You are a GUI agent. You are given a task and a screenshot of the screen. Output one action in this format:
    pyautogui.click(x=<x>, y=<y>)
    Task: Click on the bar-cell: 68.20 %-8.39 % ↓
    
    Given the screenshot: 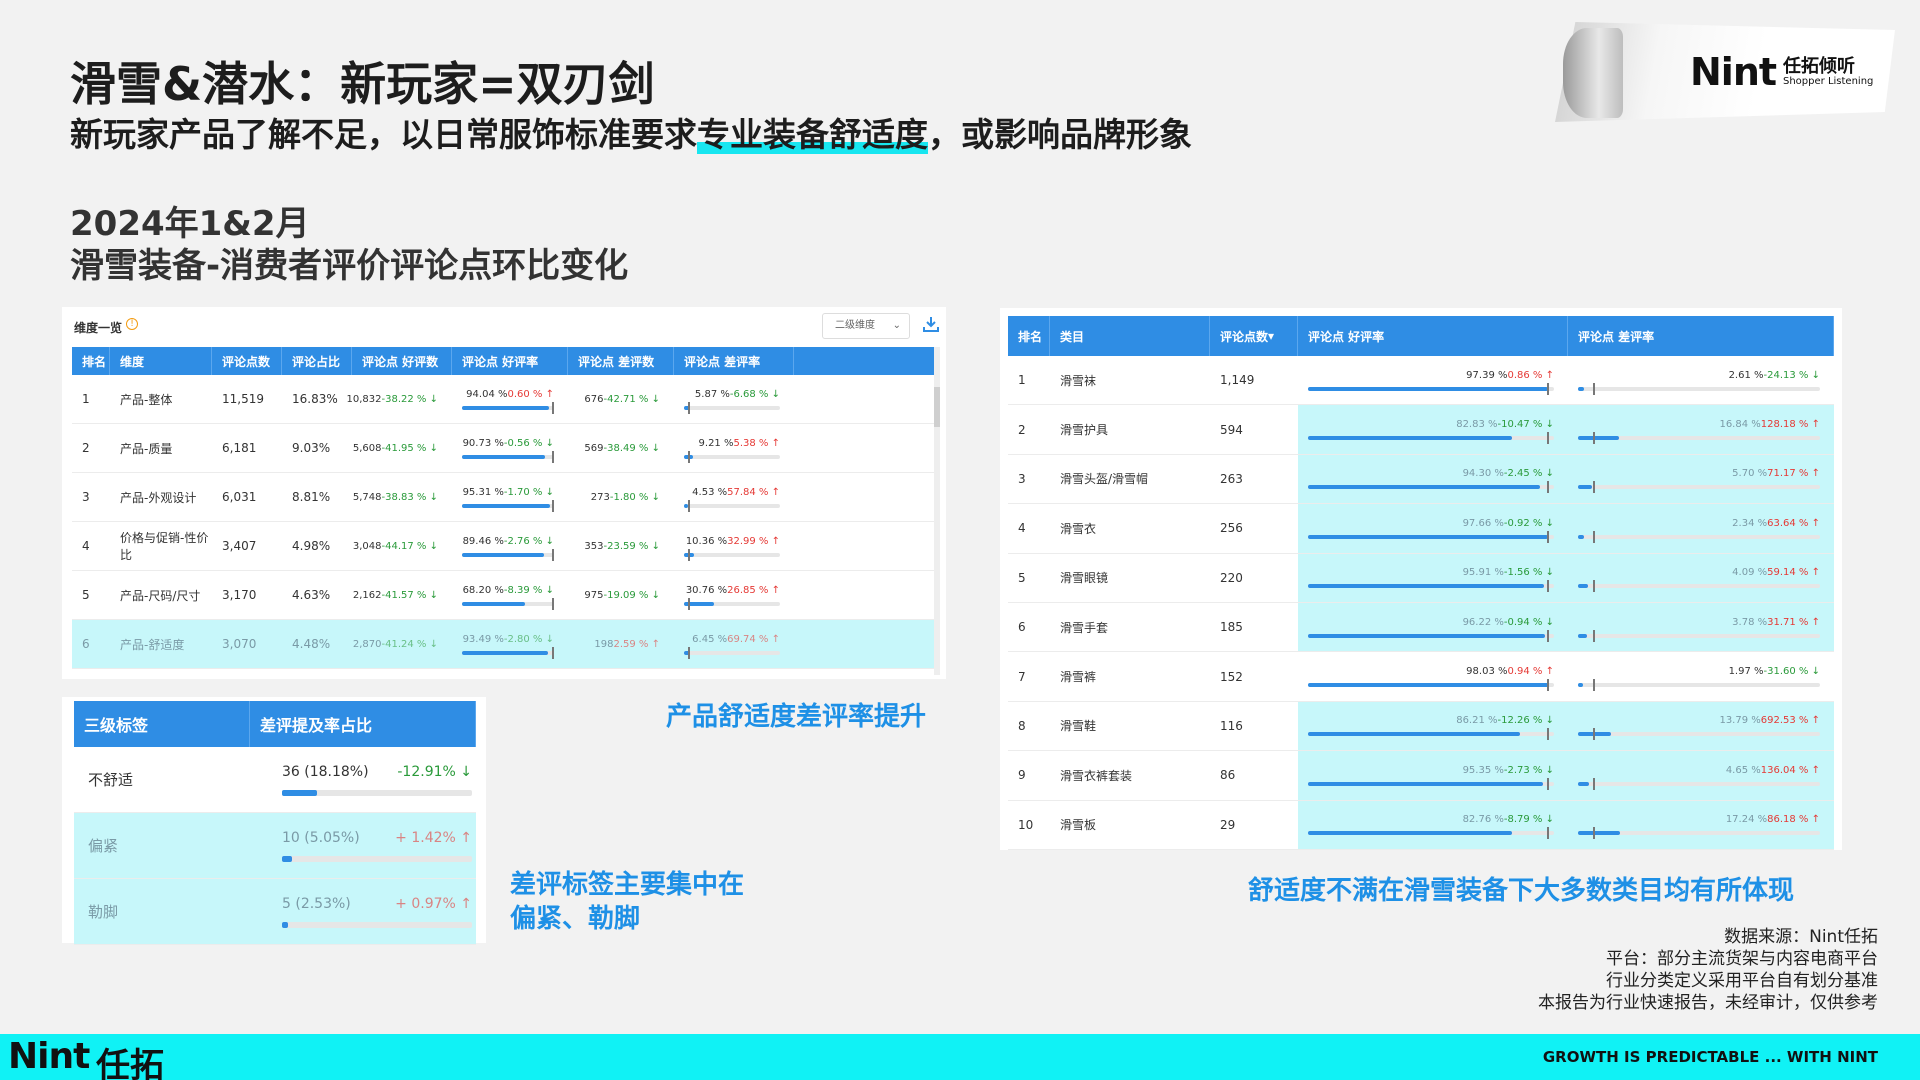 What is the action you would take?
    pyautogui.click(x=510, y=595)
    